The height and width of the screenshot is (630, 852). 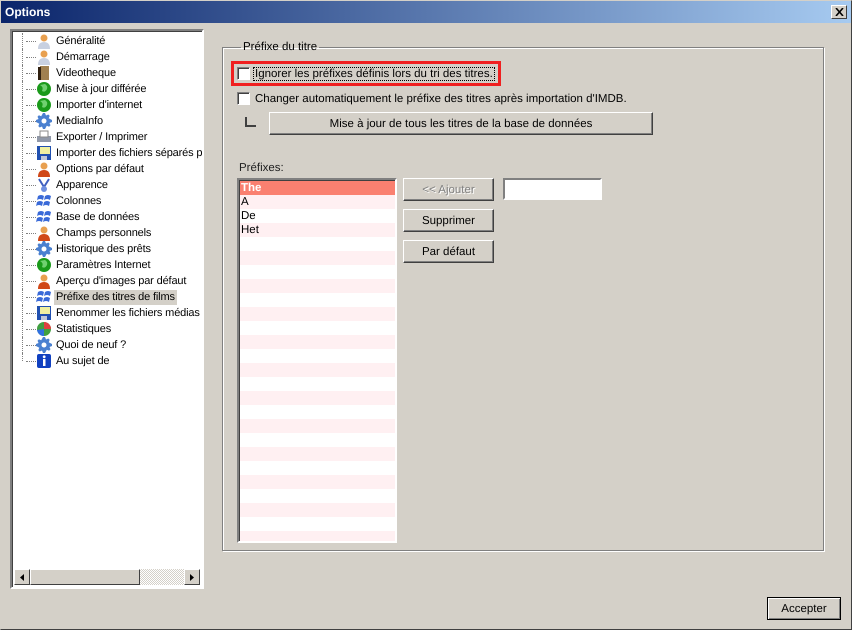 I want to click on tree-item: Historique des prêts, so click(x=103, y=249).